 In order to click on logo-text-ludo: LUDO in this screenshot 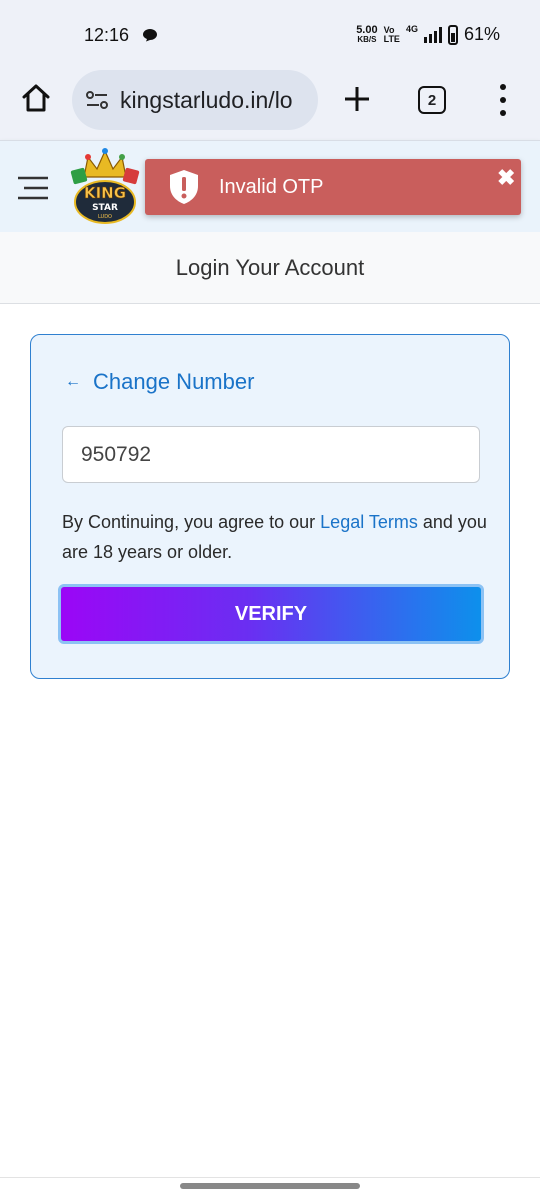, I will do `click(105, 217)`.